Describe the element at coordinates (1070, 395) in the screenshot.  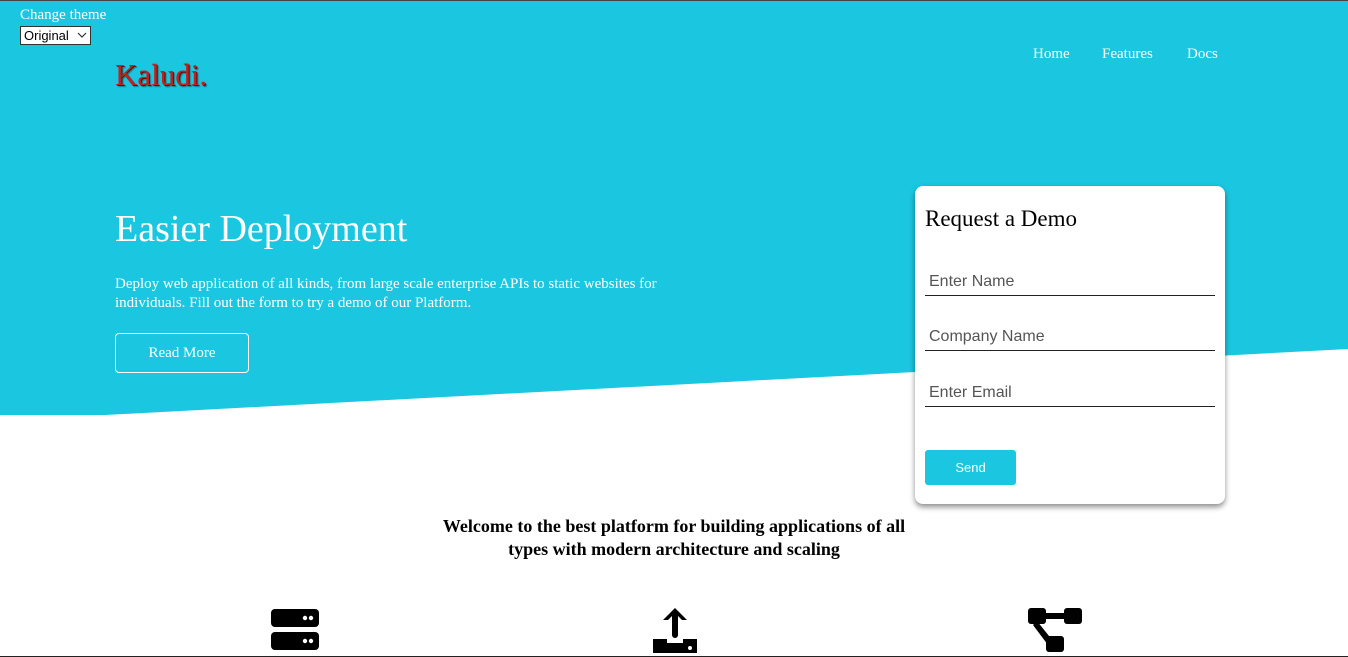
I see `email-field: Enter Email` at that location.